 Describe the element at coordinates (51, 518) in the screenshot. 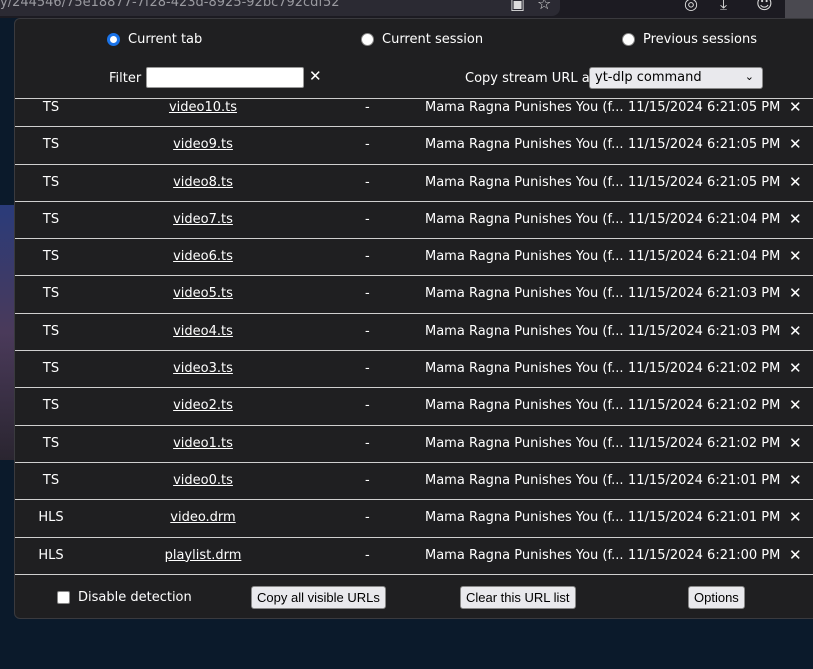

I see `stream-type: HLS` at that location.